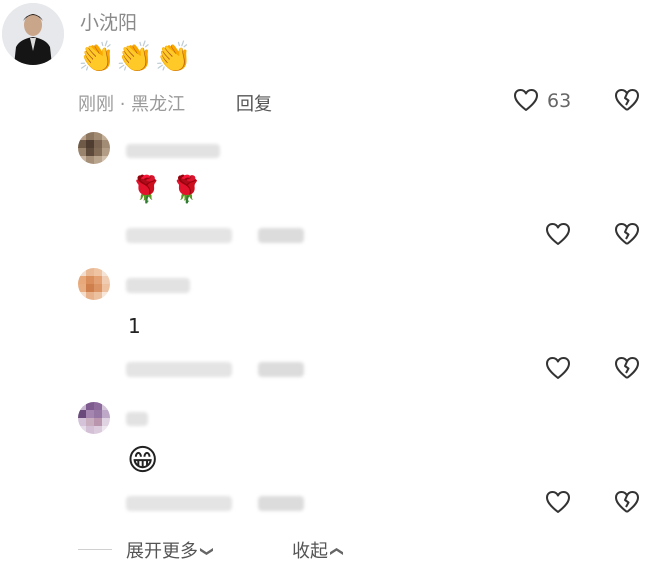  What do you see at coordinates (134, 326) in the screenshot?
I see `reply-content: 1` at bounding box center [134, 326].